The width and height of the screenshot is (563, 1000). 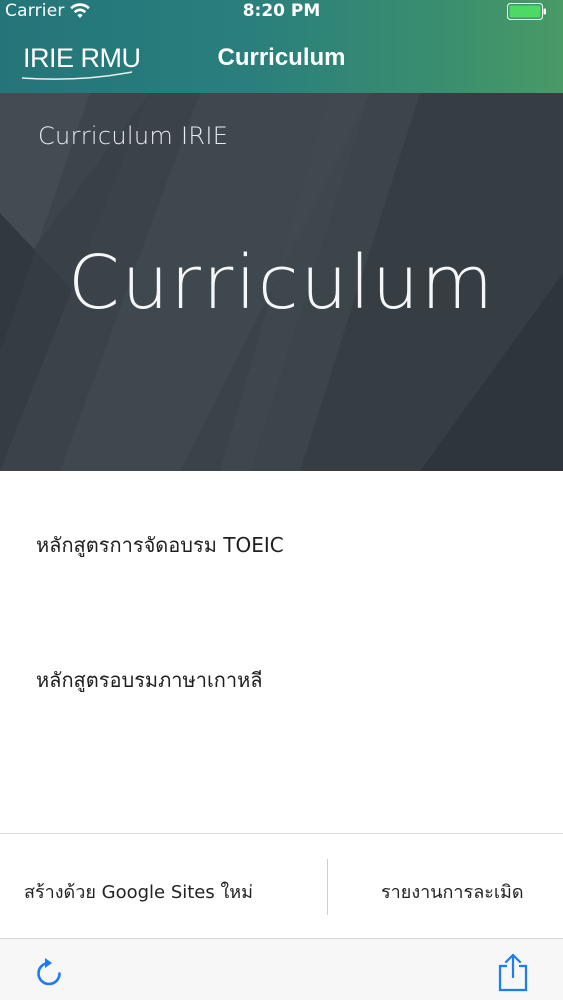 What do you see at coordinates (149, 680) in the screenshot?
I see `course-link-korean: หลักสูตรอบรมภาษาเกาหลี` at bounding box center [149, 680].